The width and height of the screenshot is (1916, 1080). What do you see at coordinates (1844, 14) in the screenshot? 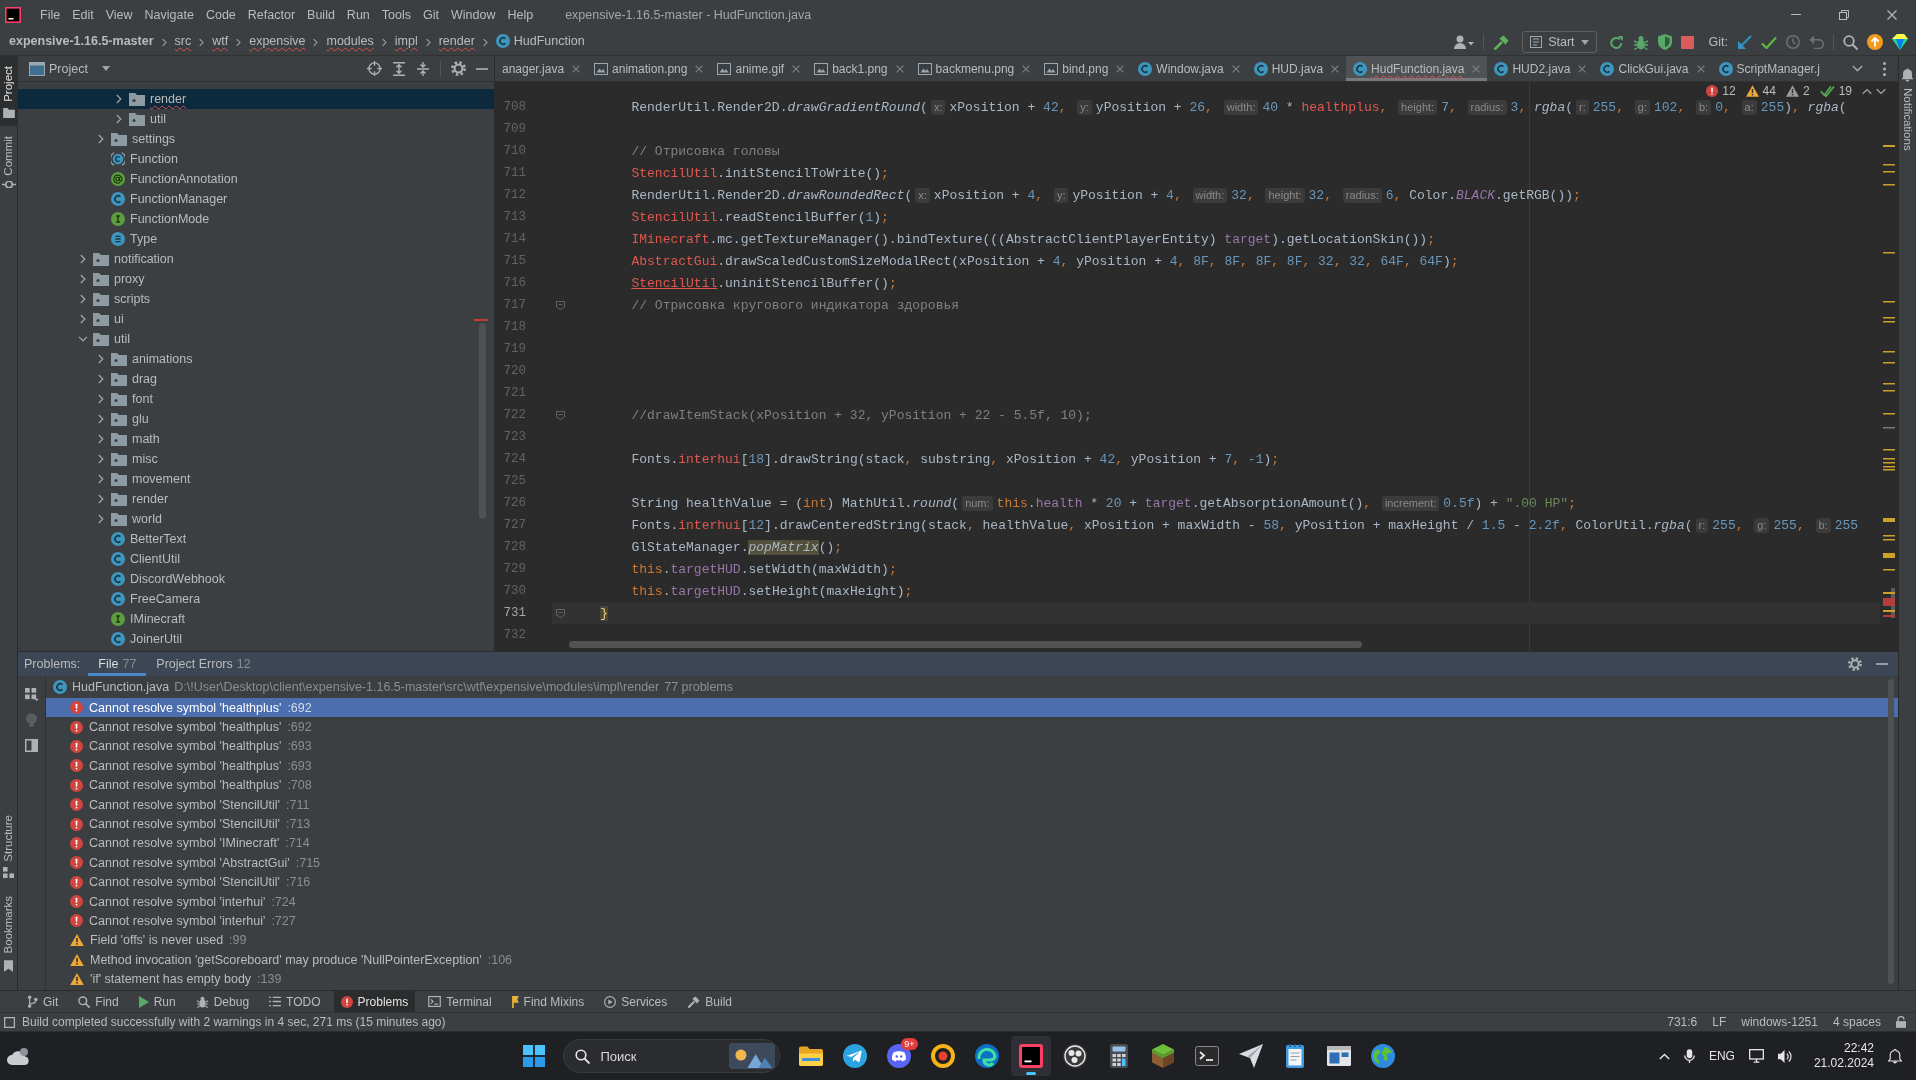
I see `restore-icon` at bounding box center [1844, 14].